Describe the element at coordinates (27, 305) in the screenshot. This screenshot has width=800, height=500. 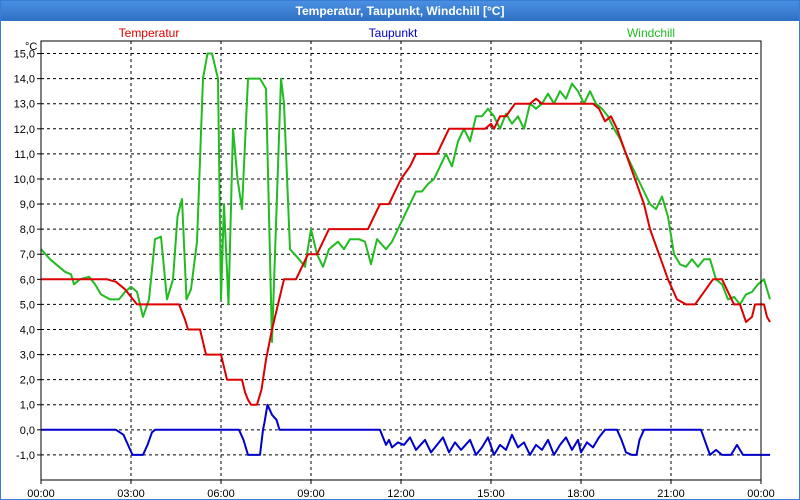
I see `y-tick-label: 5,0` at that location.